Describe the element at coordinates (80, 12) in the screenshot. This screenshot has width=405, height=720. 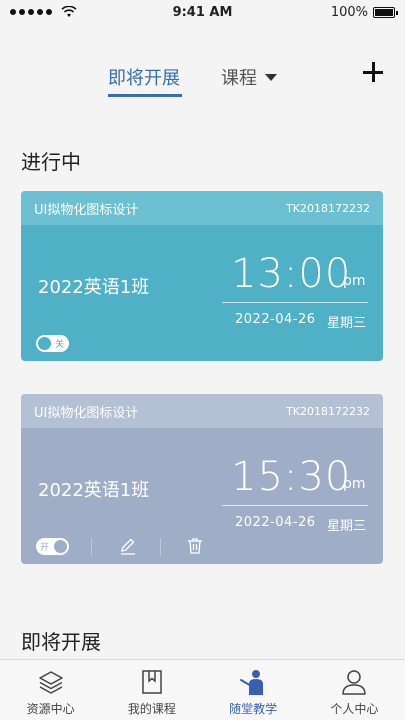
I see `signal-indicator` at that location.